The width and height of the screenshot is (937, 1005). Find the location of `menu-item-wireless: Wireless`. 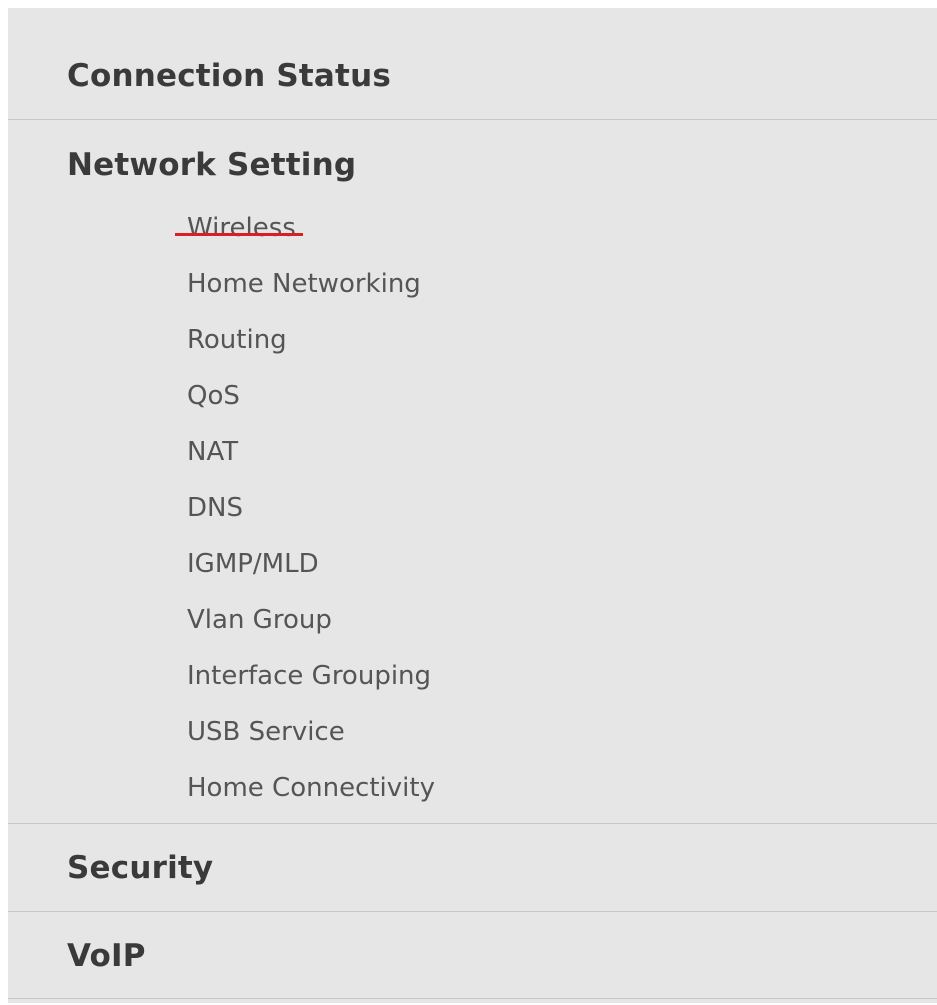

menu-item-wireless: Wireless is located at coordinates (241, 228).